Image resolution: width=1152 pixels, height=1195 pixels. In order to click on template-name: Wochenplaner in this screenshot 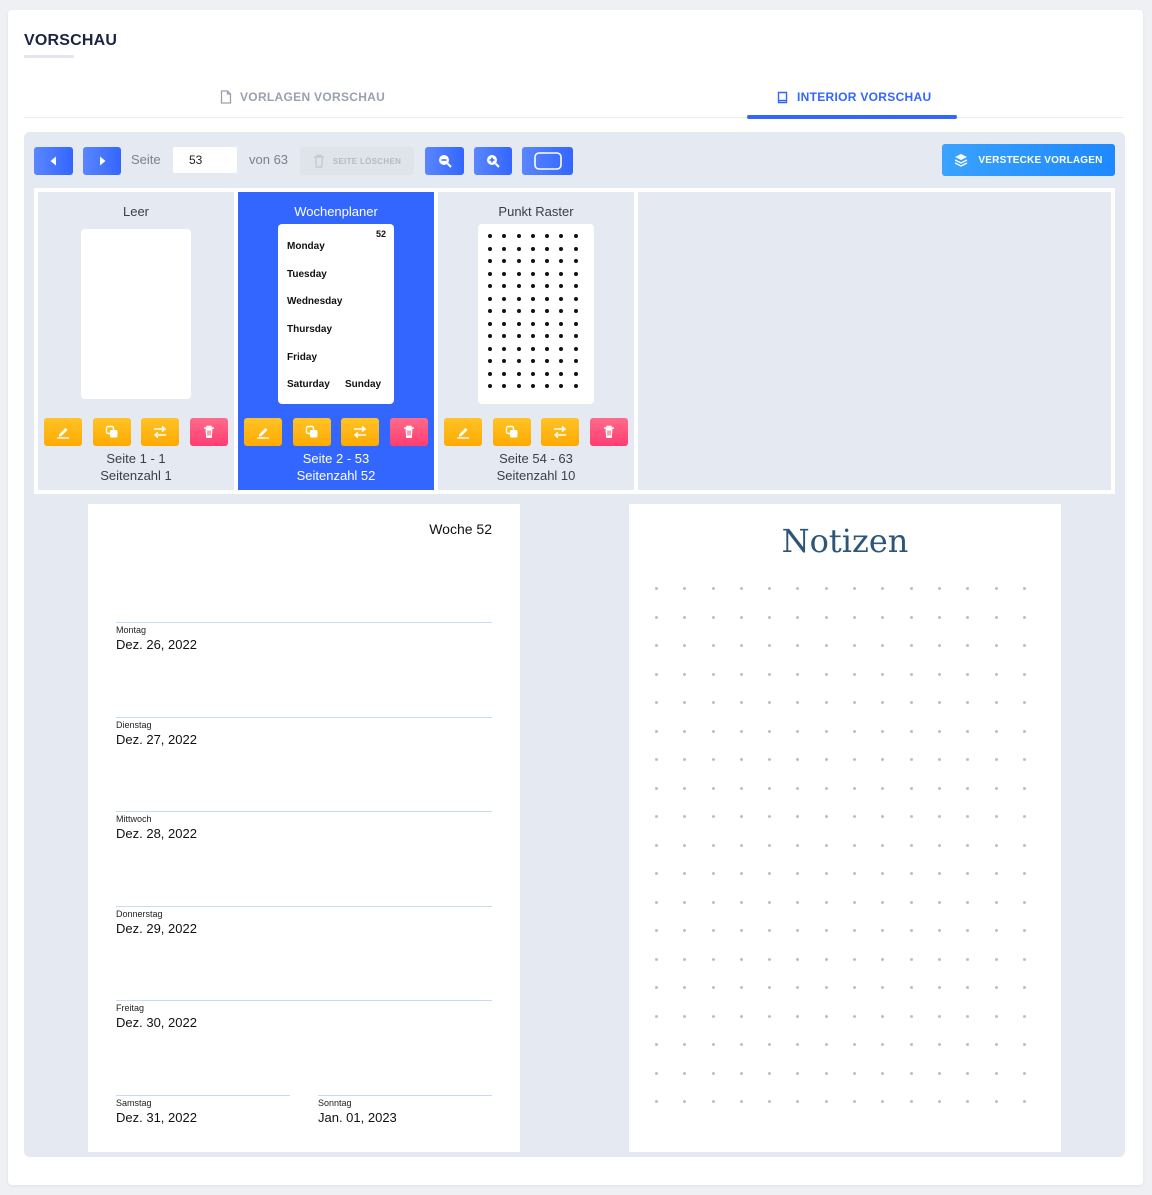, I will do `click(336, 211)`.